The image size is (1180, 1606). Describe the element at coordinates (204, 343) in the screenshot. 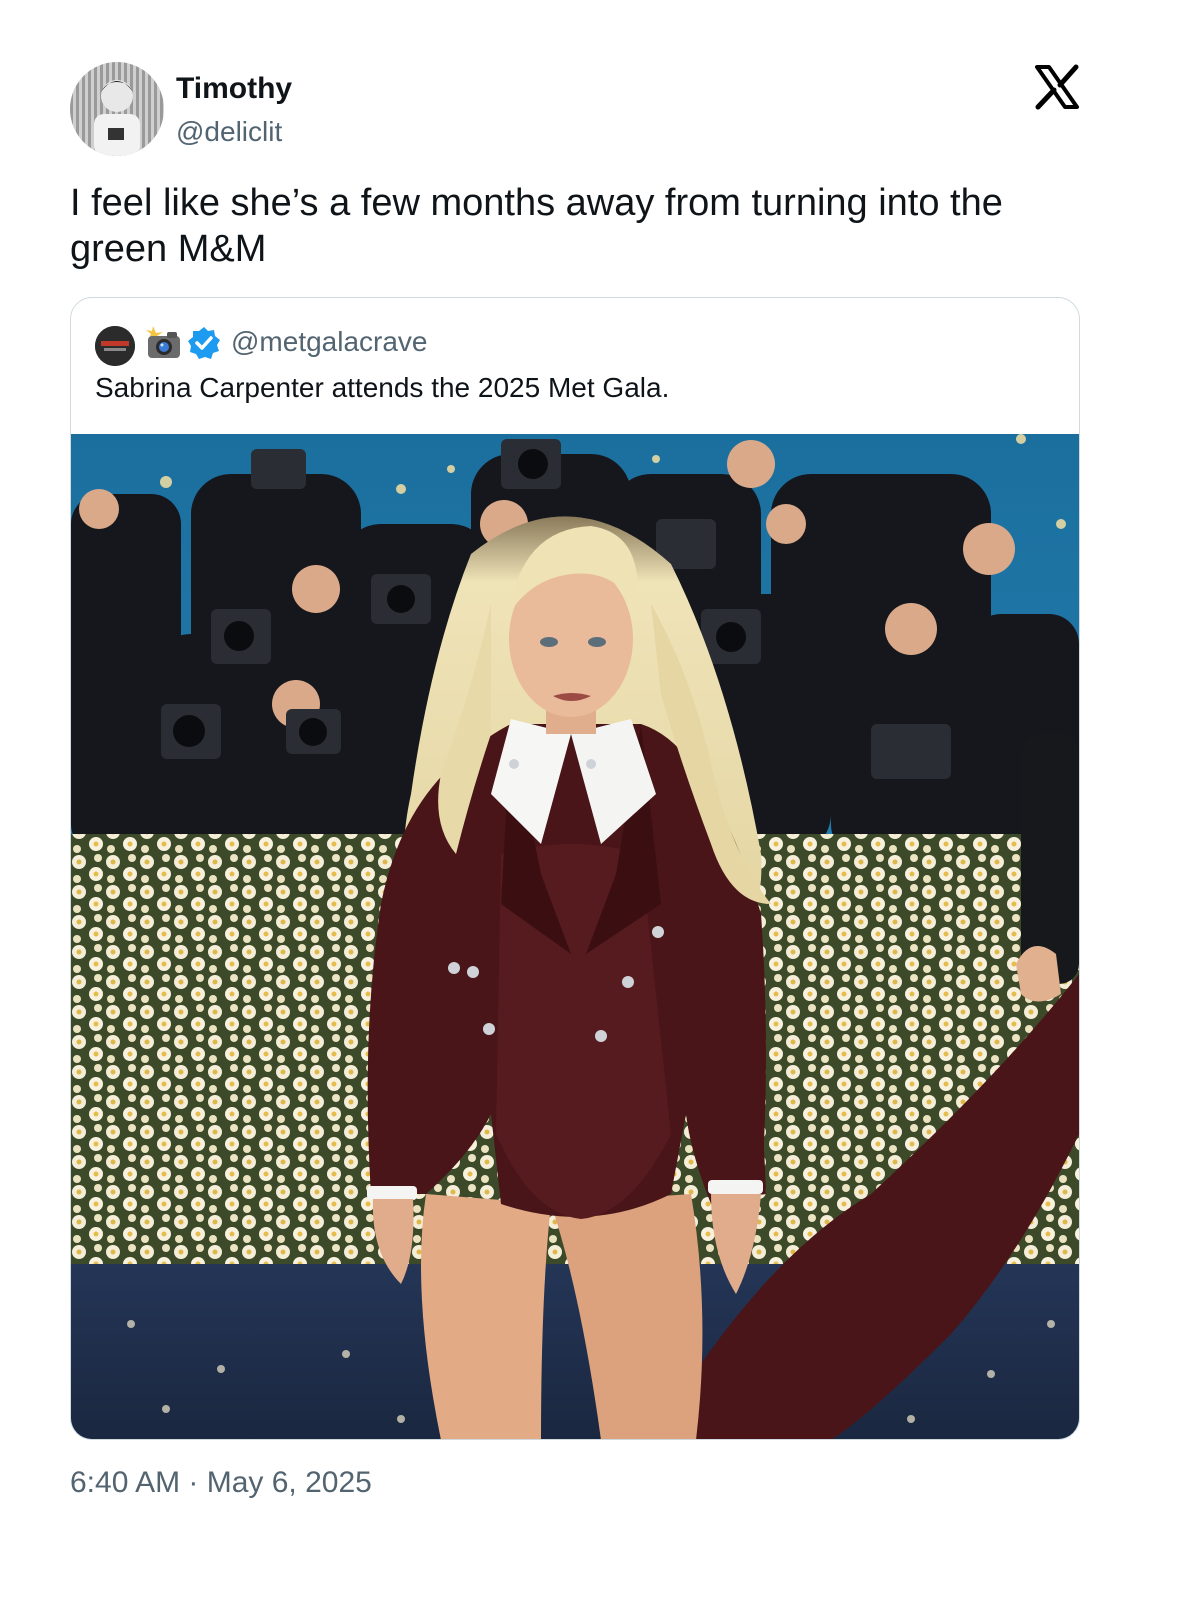

I see `verified-badge-icon` at that location.